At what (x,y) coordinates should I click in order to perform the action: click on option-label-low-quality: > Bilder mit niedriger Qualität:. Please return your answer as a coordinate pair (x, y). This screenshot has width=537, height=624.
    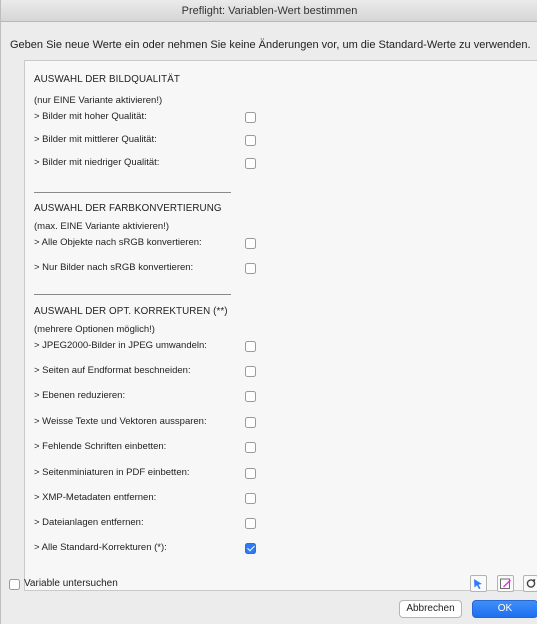
    Looking at the image, I should click on (97, 162).